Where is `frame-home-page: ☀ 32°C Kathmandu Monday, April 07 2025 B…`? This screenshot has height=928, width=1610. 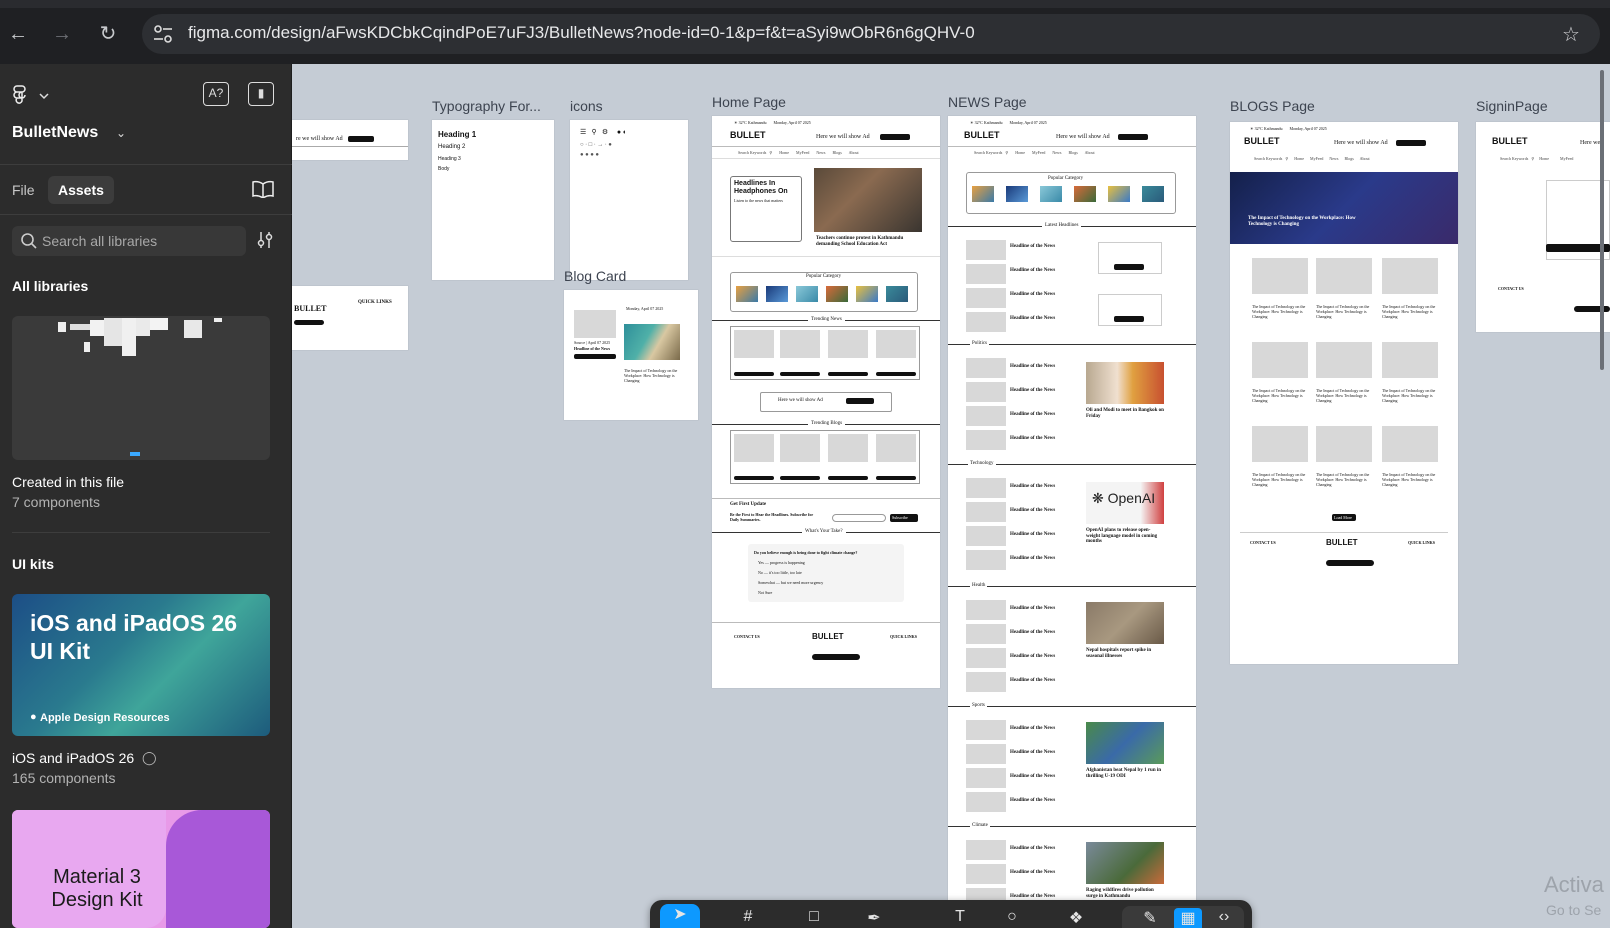 frame-home-page: ☀ 32°C Kathmandu Monday, April 07 2025 B… is located at coordinates (826, 402).